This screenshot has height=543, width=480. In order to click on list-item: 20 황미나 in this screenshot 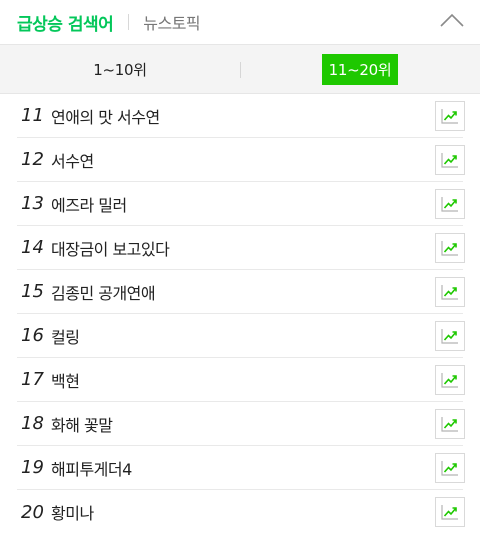, I will do `click(241, 512)`.